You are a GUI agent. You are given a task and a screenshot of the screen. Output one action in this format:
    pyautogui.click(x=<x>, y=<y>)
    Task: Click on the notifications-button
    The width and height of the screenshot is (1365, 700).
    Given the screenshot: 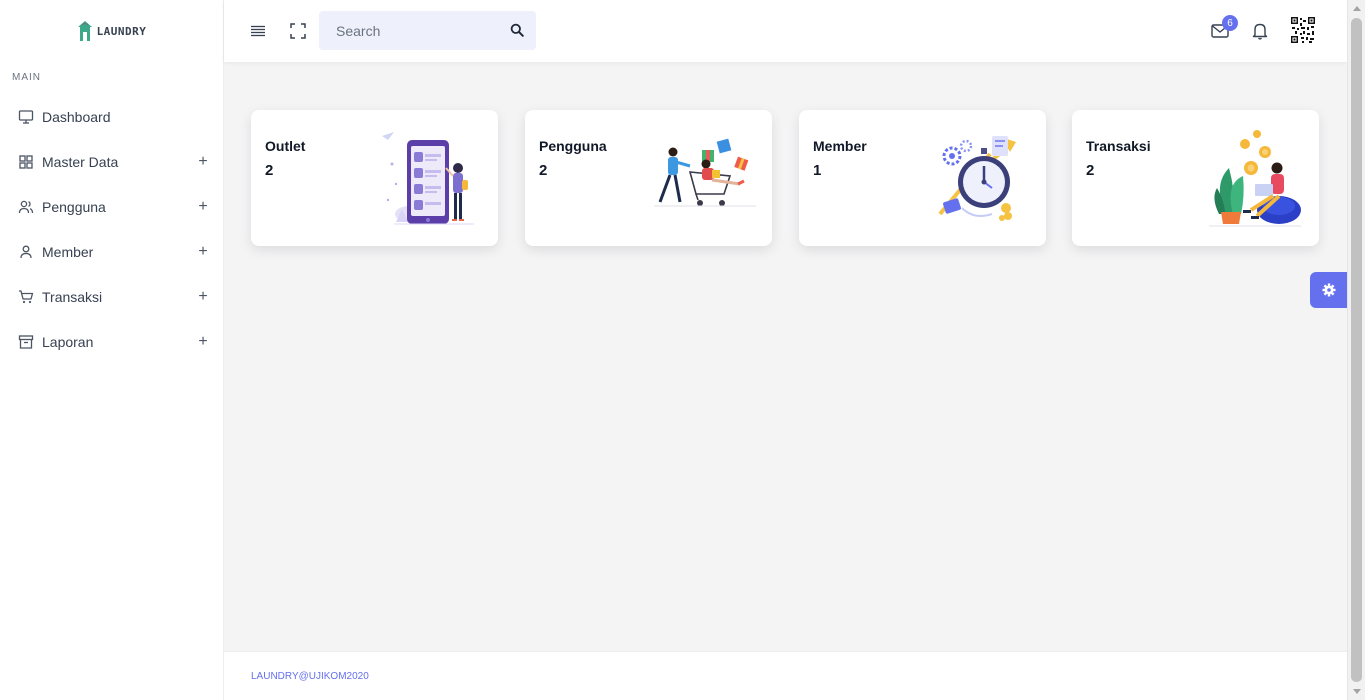 What is the action you would take?
    pyautogui.click(x=1260, y=31)
    